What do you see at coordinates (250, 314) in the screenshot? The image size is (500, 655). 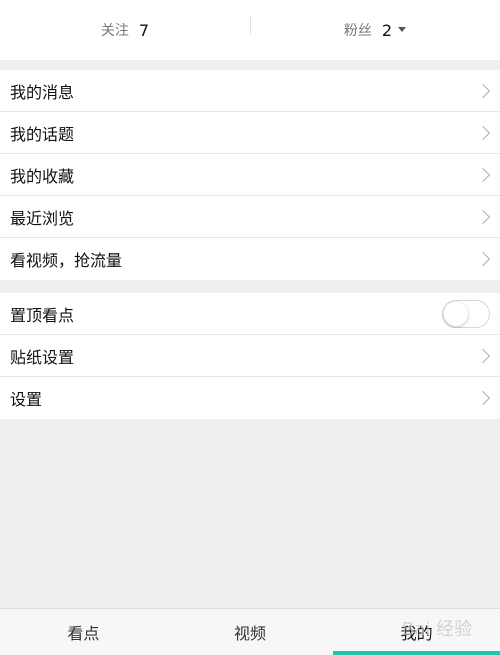 I see `menu-item-pin-top: 置顶看点` at bounding box center [250, 314].